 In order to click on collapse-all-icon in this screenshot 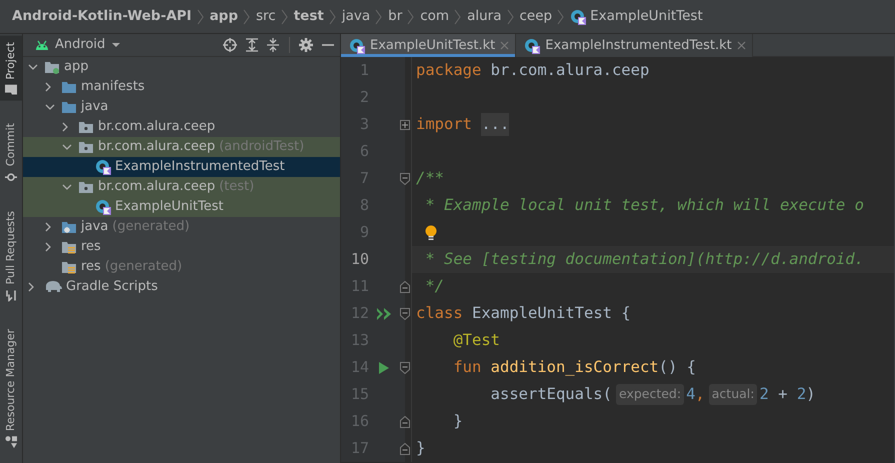, I will do `click(273, 45)`.